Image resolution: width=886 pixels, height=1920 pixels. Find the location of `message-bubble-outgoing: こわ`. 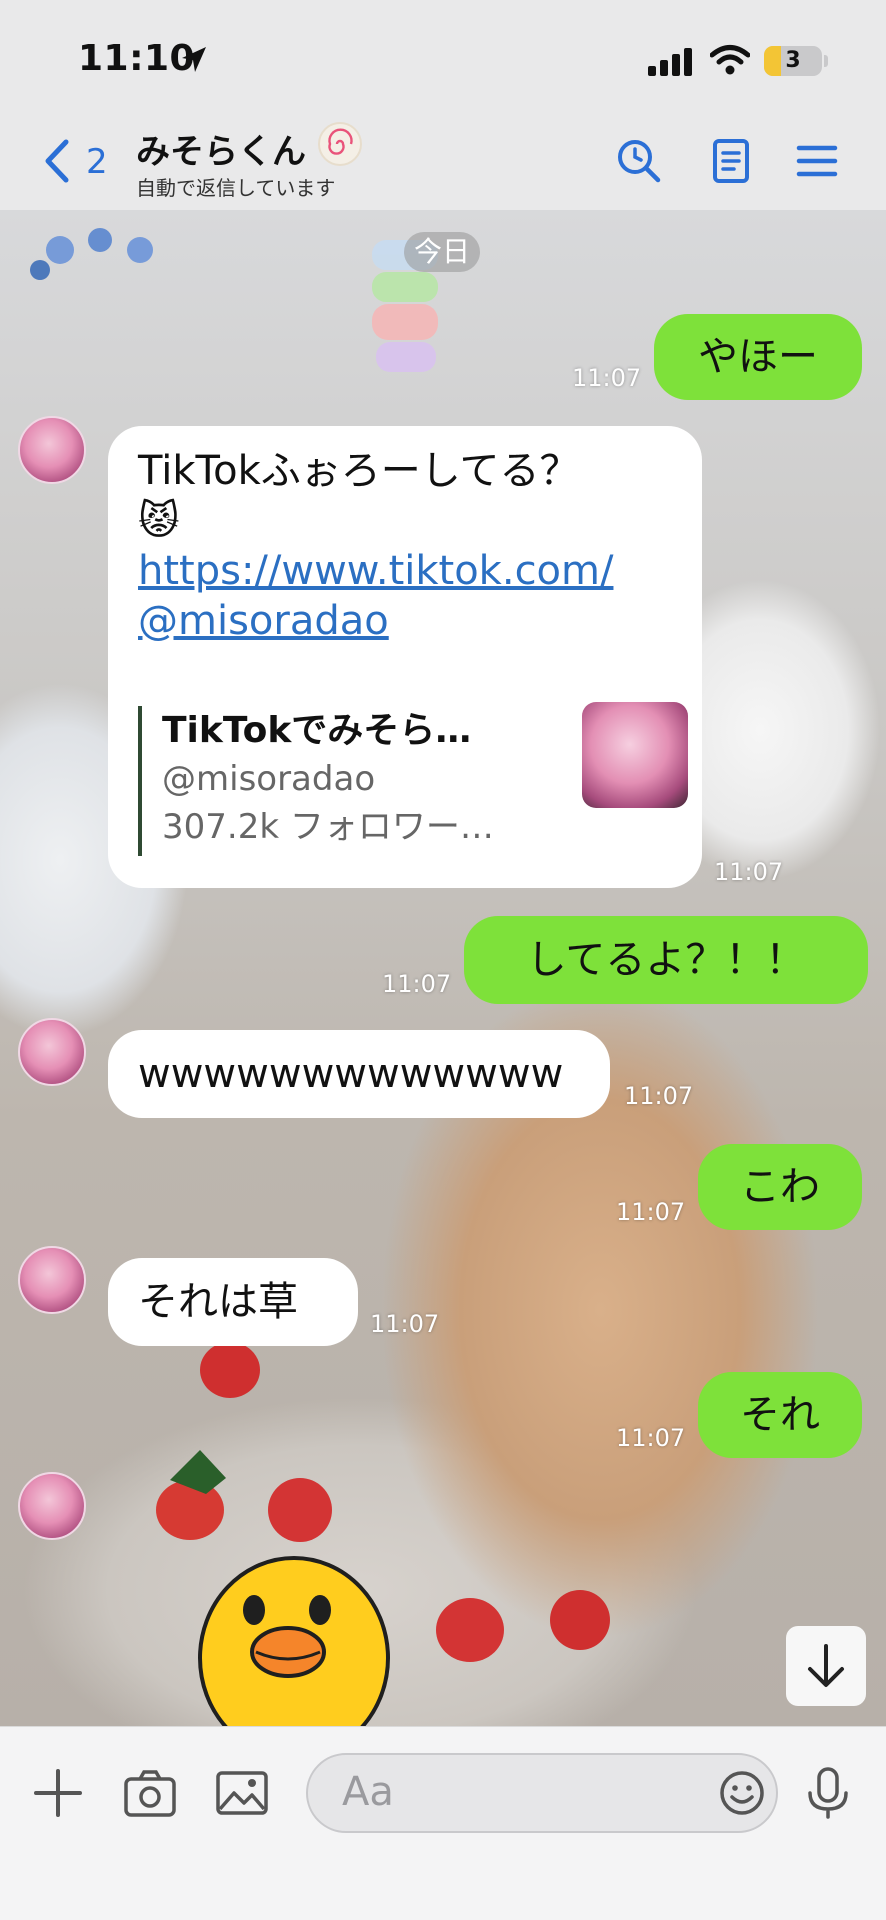

message-bubble-outgoing: こわ is located at coordinates (780, 1187).